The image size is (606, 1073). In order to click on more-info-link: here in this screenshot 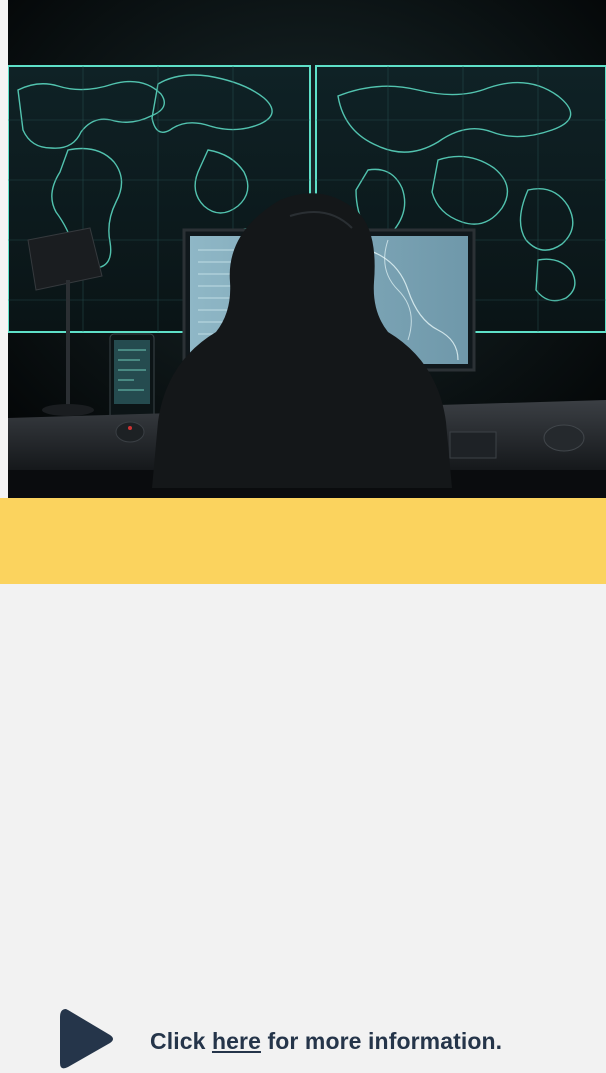, I will do `click(236, 1041)`.